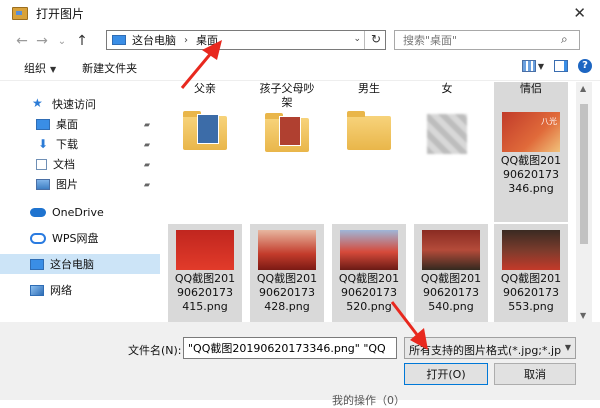  I want to click on command-toolbar: 组织 ▼ 新建文件夹 ▼ ?, so click(300, 68).